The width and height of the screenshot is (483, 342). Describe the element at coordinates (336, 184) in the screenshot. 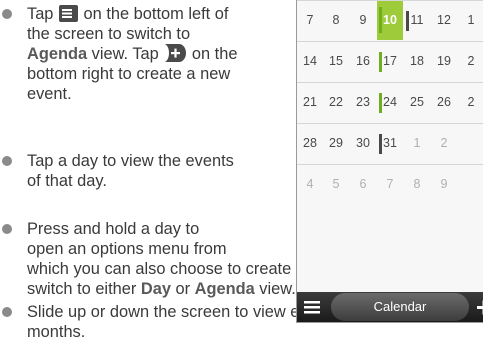

I see `calendar-day: 5` at that location.